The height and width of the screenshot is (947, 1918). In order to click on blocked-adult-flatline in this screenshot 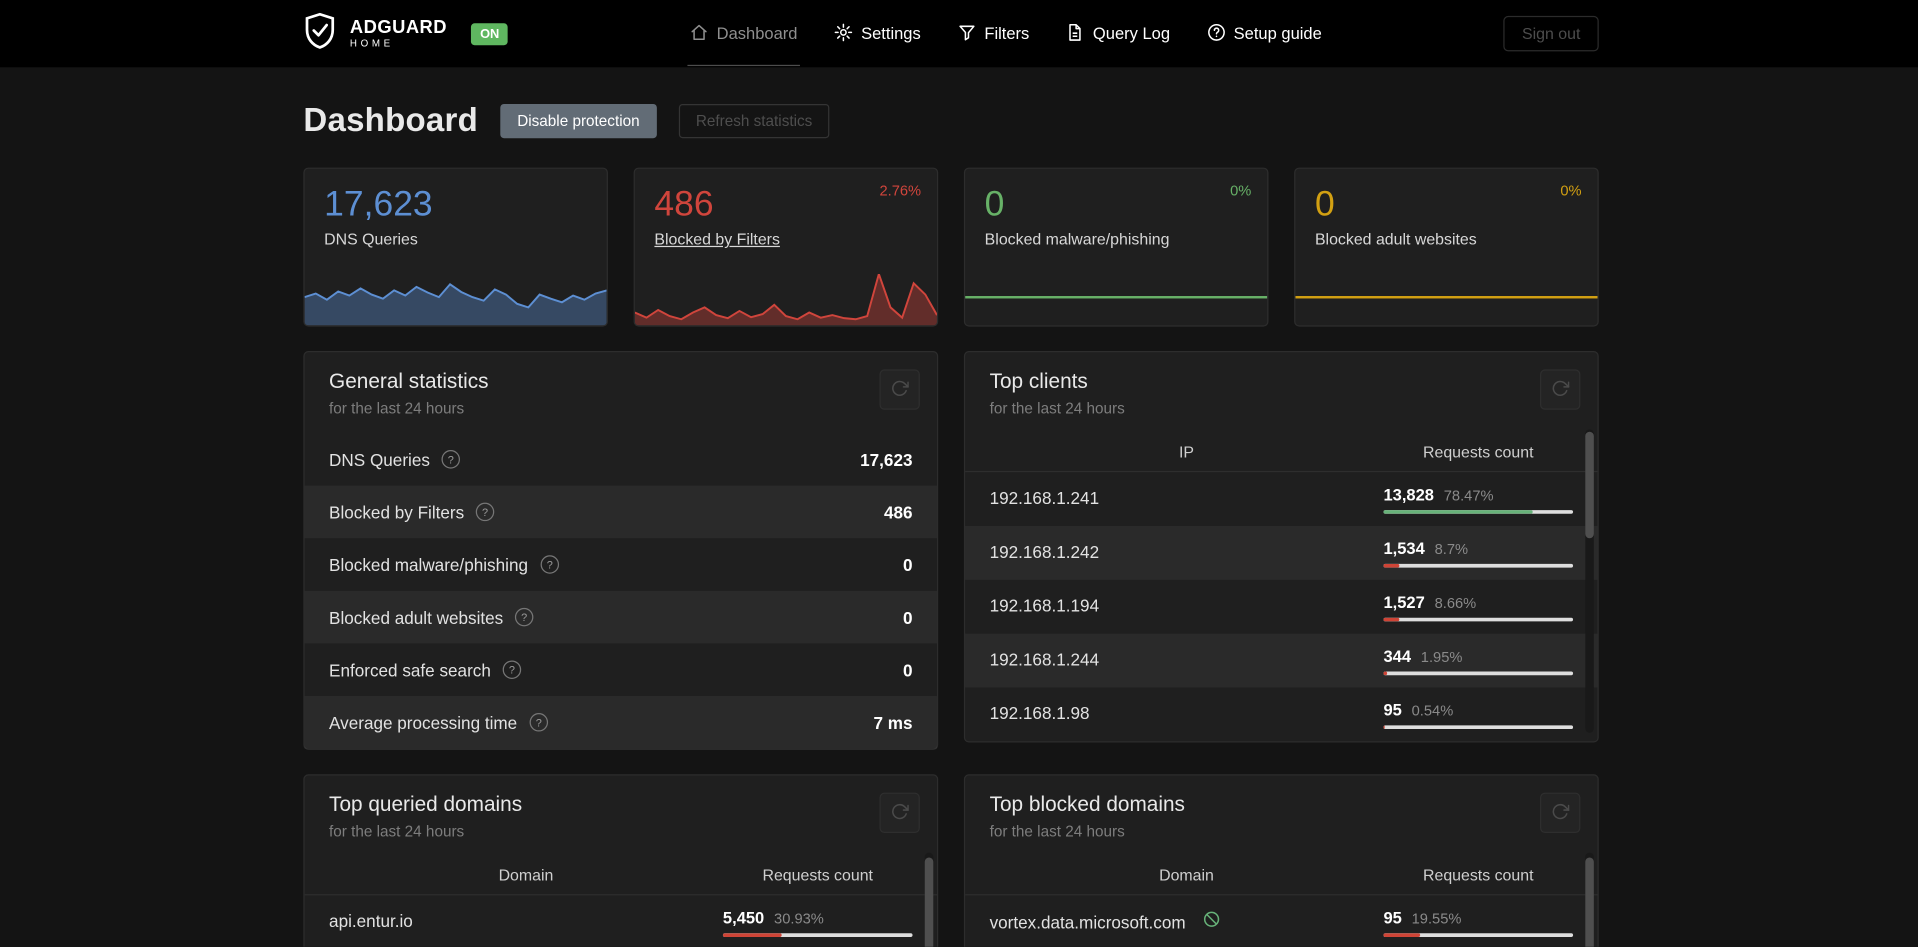, I will do `click(1446, 297)`.